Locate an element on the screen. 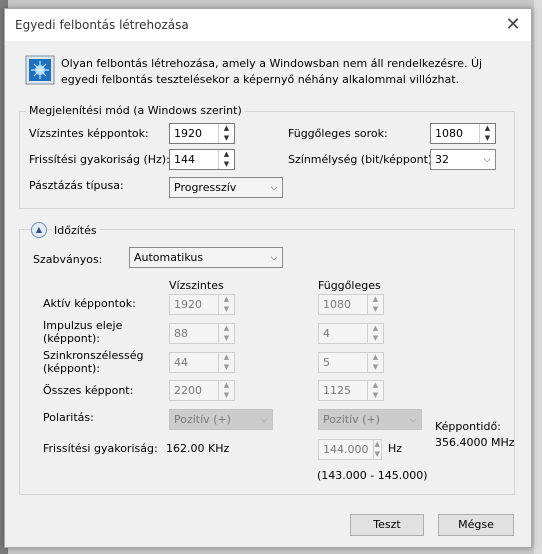  cancel-button: Mégse is located at coordinates (476, 525).